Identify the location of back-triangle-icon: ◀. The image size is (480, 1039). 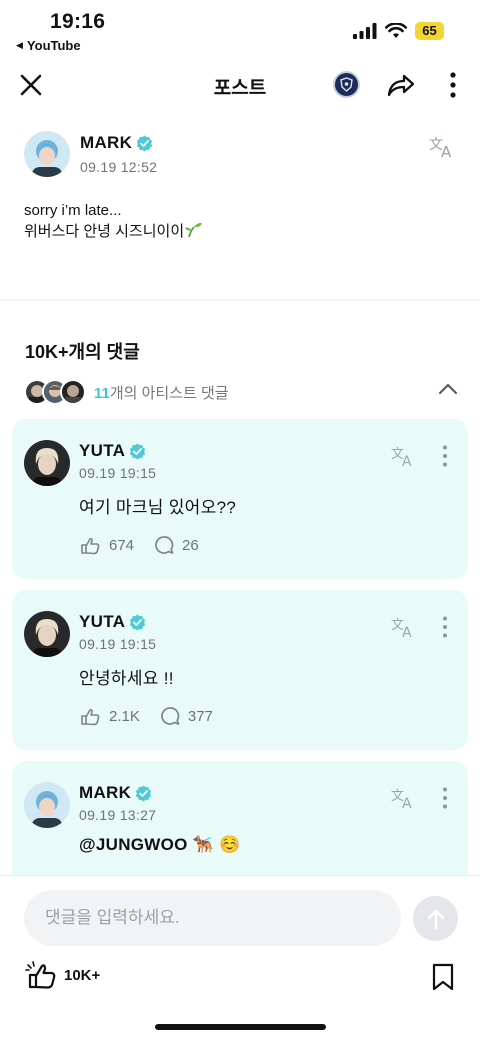
(19, 45).